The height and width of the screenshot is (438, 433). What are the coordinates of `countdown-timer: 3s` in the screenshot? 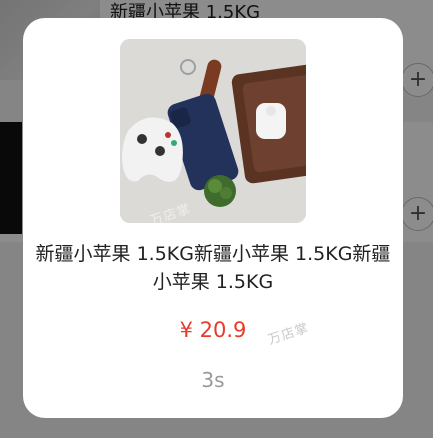 It's located at (213, 380).